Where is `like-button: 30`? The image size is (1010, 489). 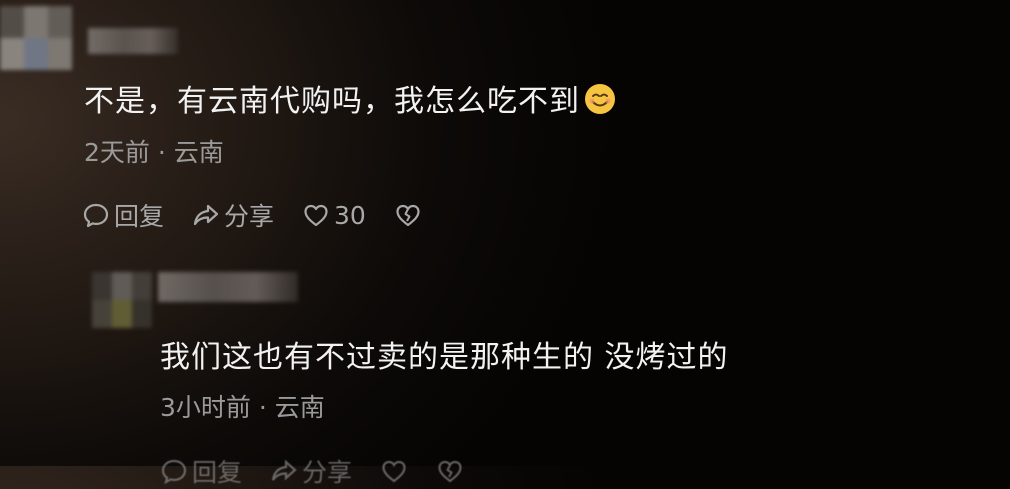
like-button: 30 is located at coordinates (334, 215).